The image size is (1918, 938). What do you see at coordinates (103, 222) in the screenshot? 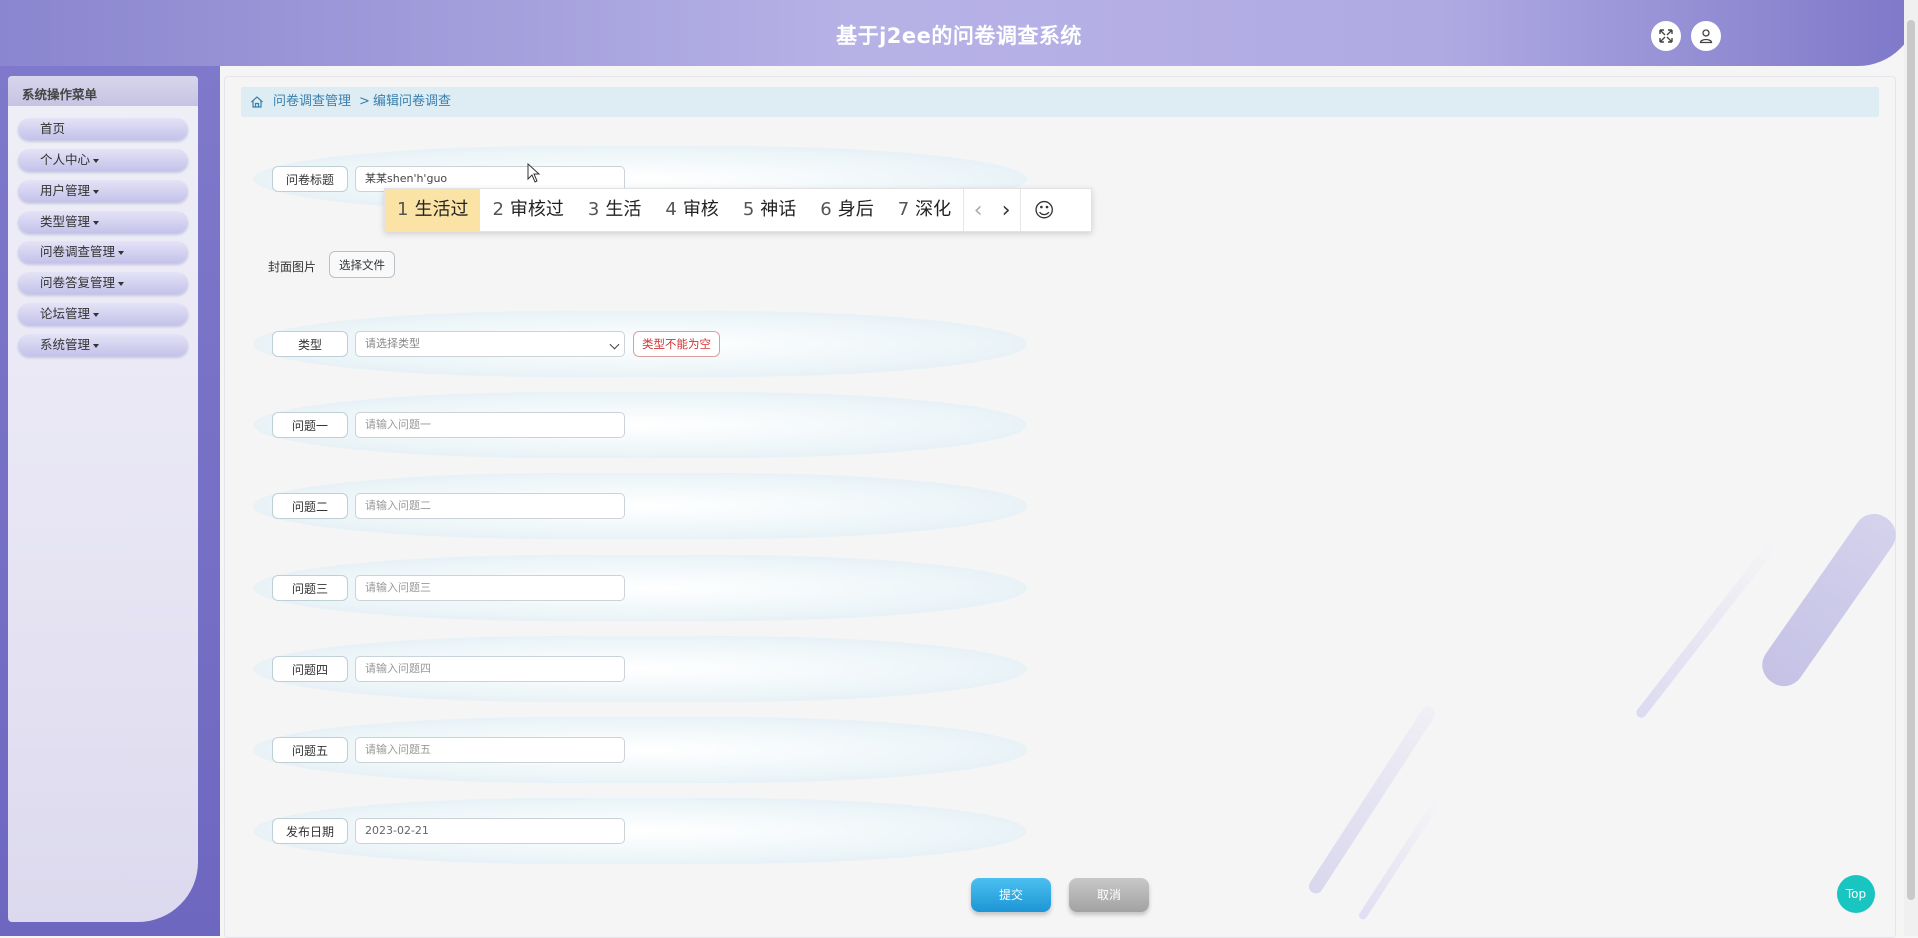
I see `sidebar-item-types: 类型管理` at bounding box center [103, 222].